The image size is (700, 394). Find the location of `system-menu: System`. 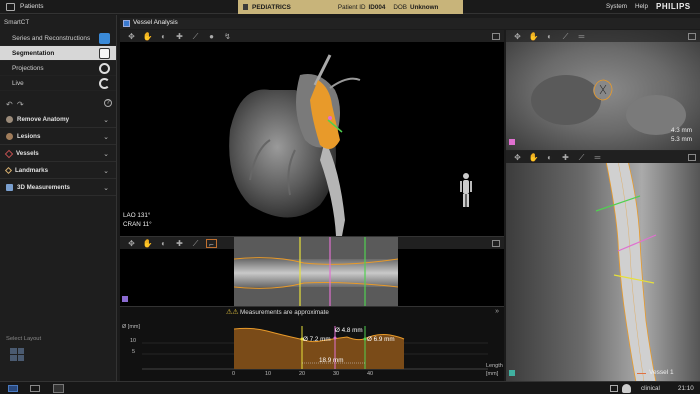

system-menu: System is located at coordinates (616, 6).